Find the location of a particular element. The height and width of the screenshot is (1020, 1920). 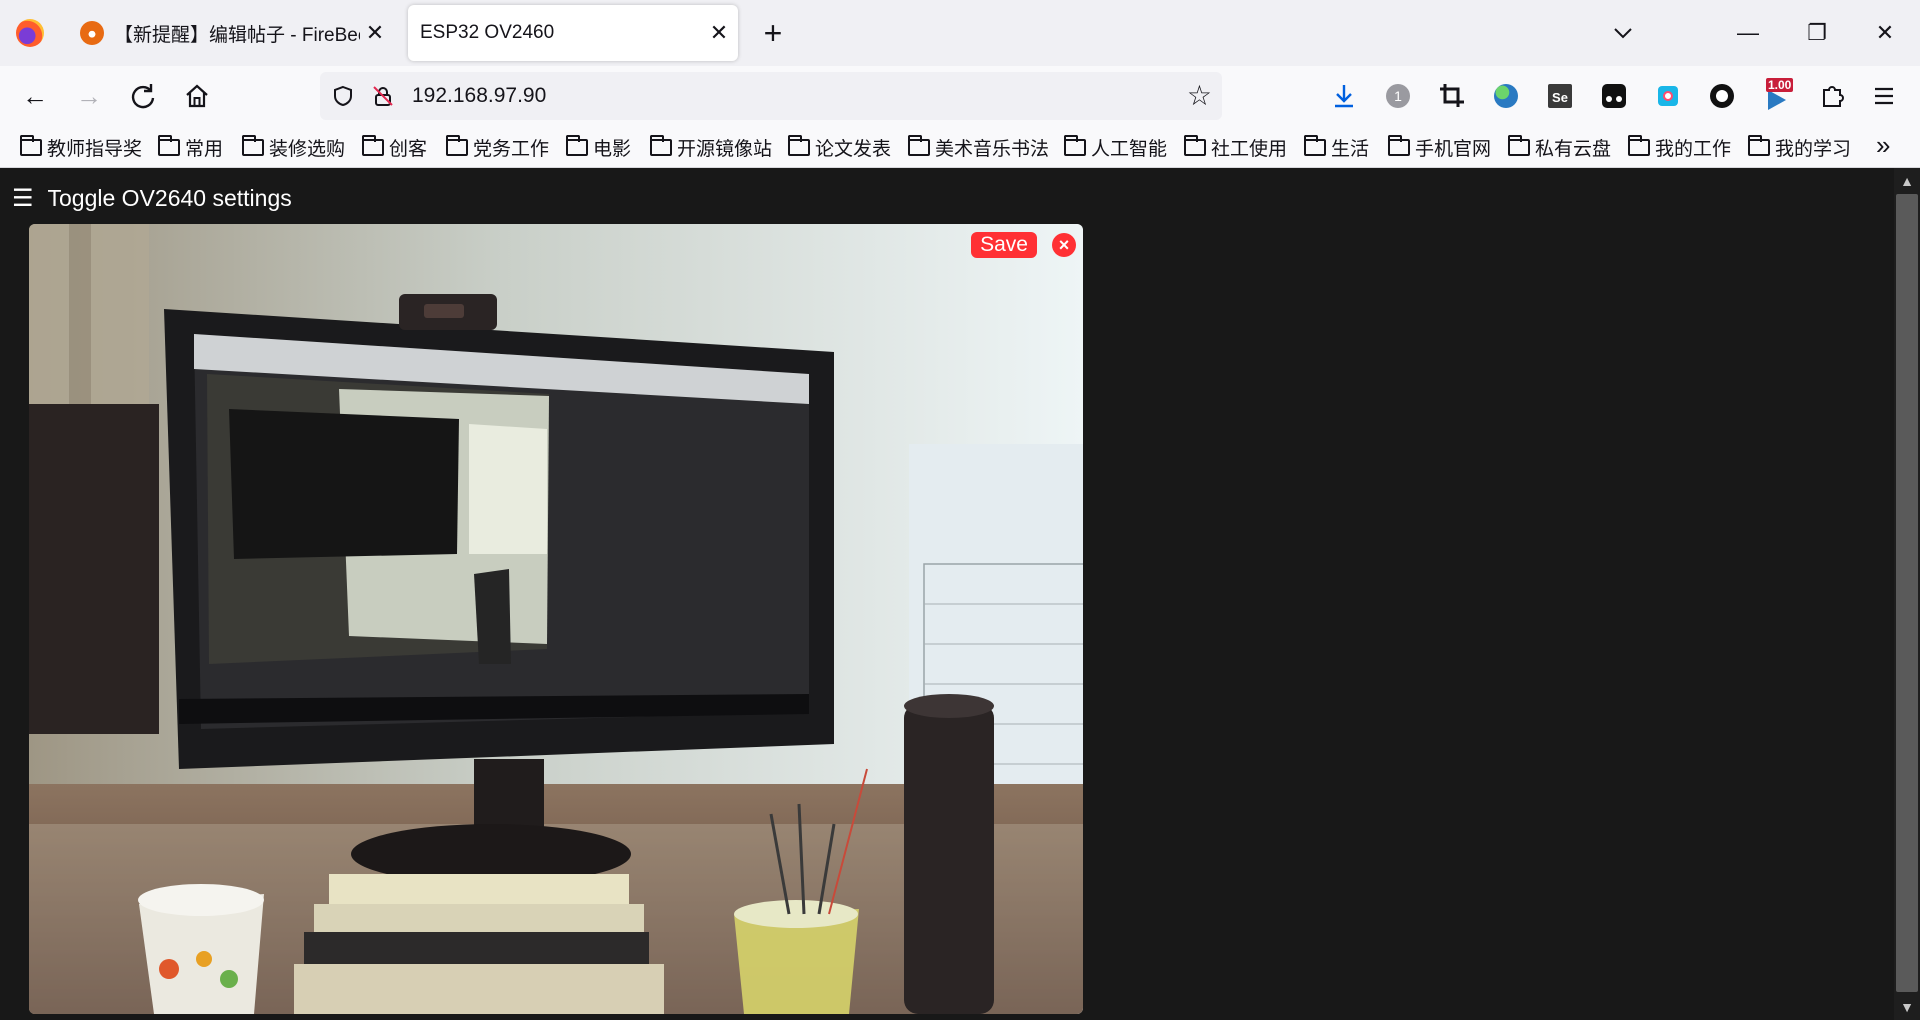

url-bar: 192.168.97.90 ☆ is located at coordinates (771, 96).